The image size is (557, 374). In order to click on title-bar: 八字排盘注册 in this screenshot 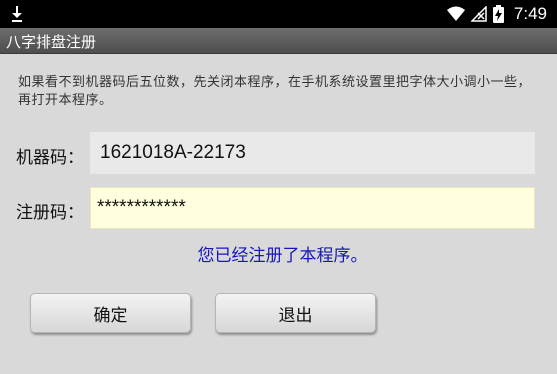, I will do `click(278, 41)`.